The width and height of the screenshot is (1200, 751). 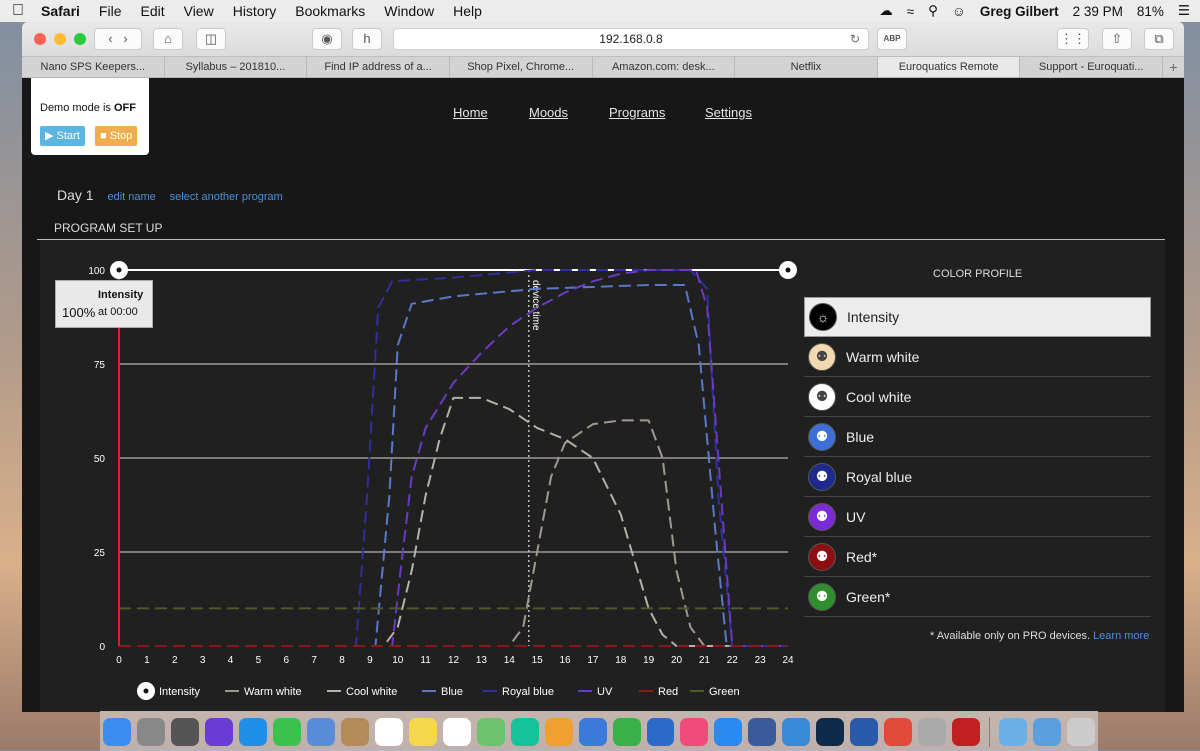 What do you see at coordinates (977, 517) in the screenshot?
I see `color-profile-item-uv: ⚉ UV` at bounding box center [977, 517].